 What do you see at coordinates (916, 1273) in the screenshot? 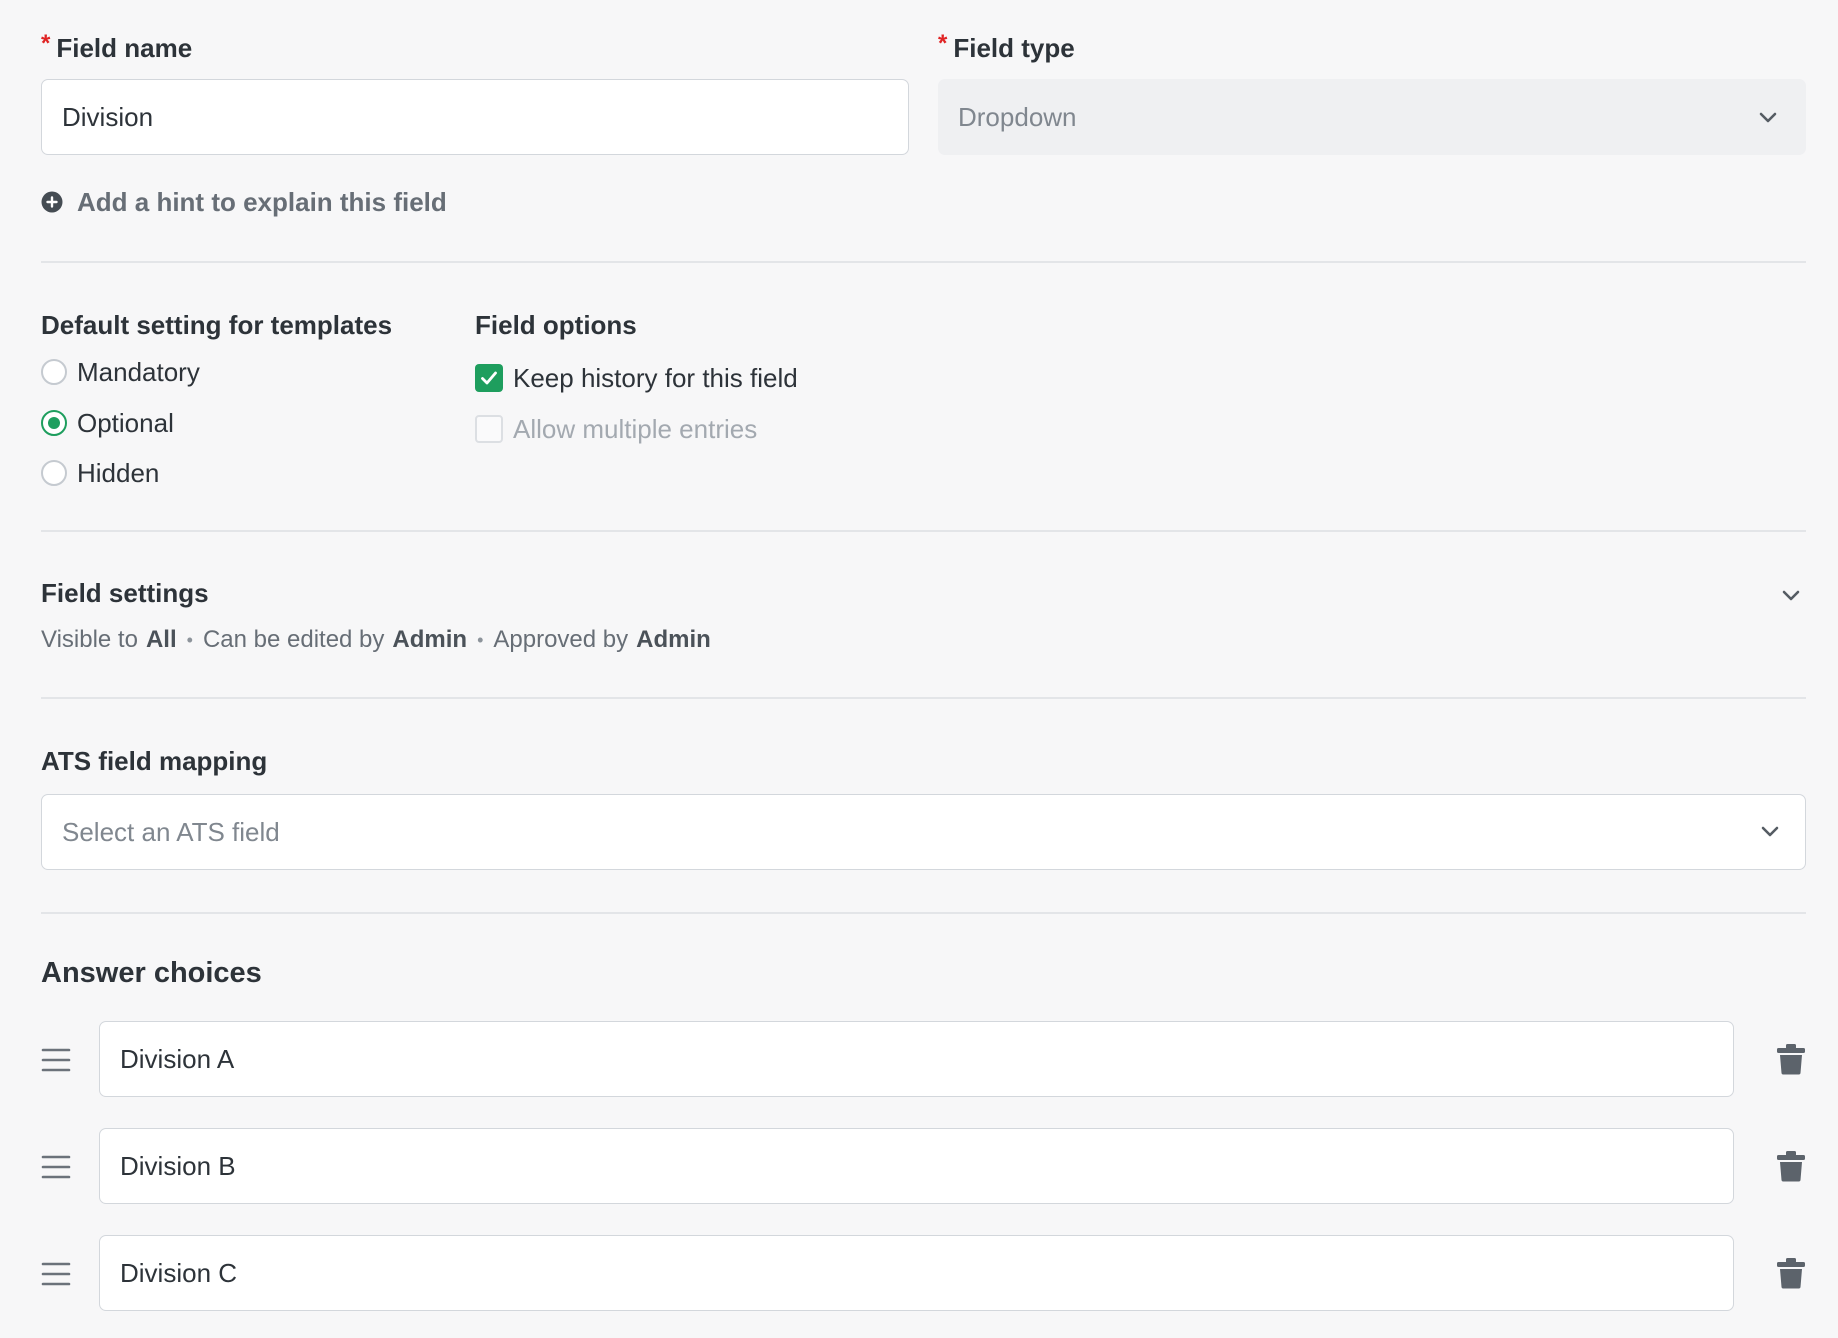
I see `answer-choice-input: Division C` at bounding box center [916, 1273].